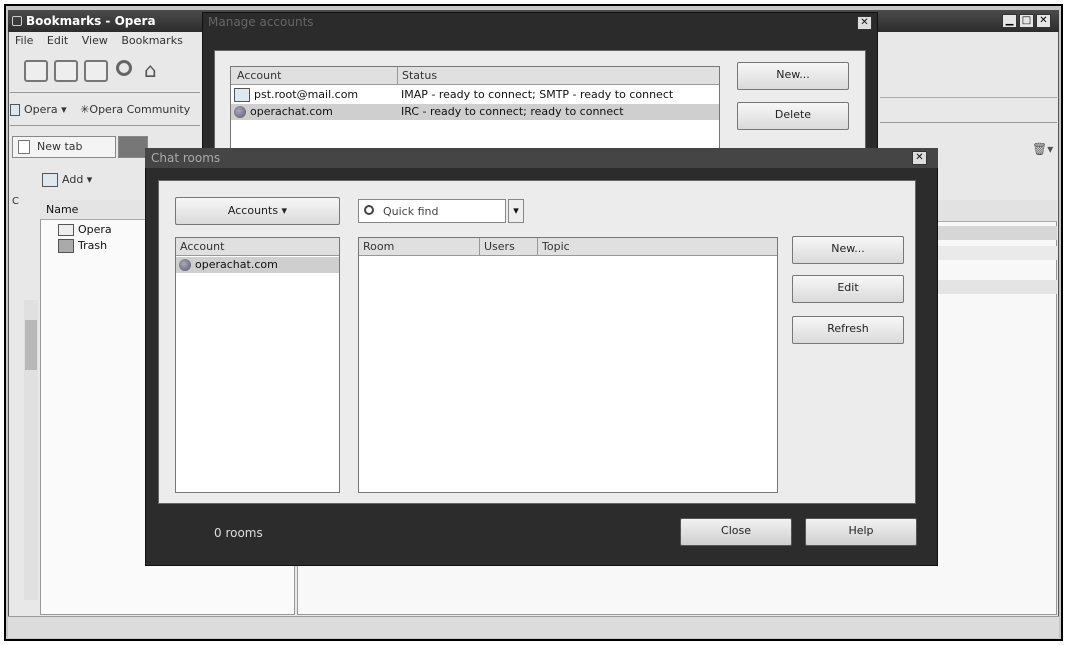 This screenshot has width=1067, height=645. I want to click on quick-find-input: Quick find, so click(432, 211).